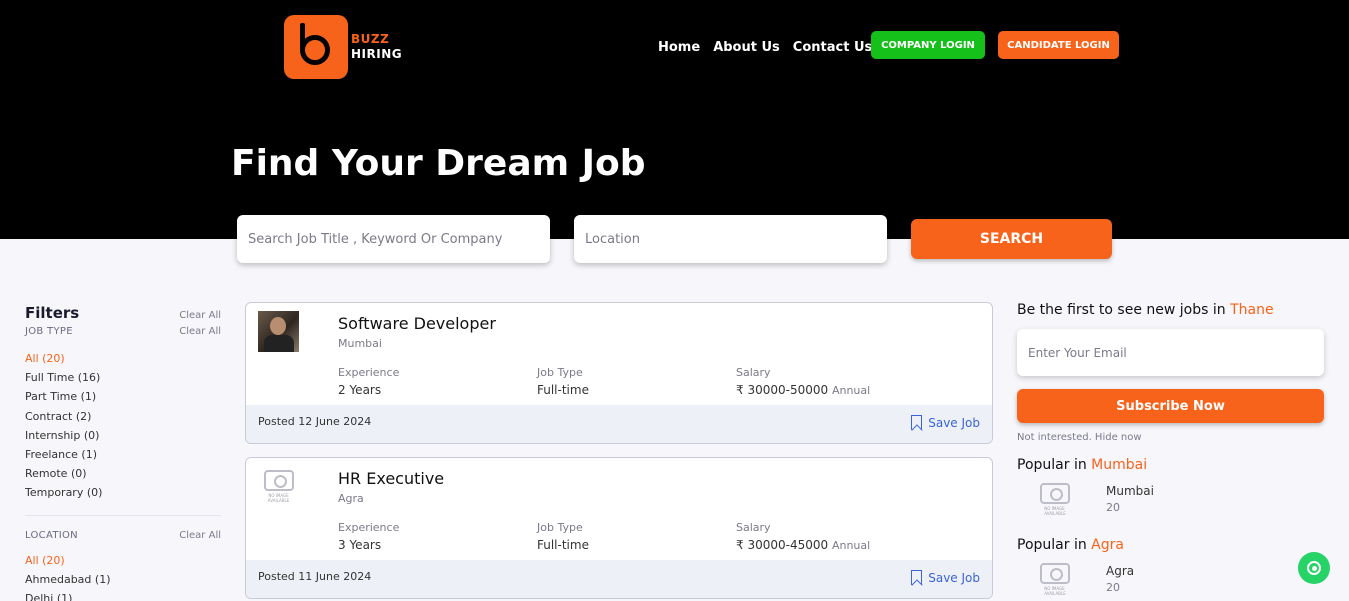  Describe the element at coordinates (123, 435) in the screenshot. I see `job-type-option: Internship (0)` at that location.